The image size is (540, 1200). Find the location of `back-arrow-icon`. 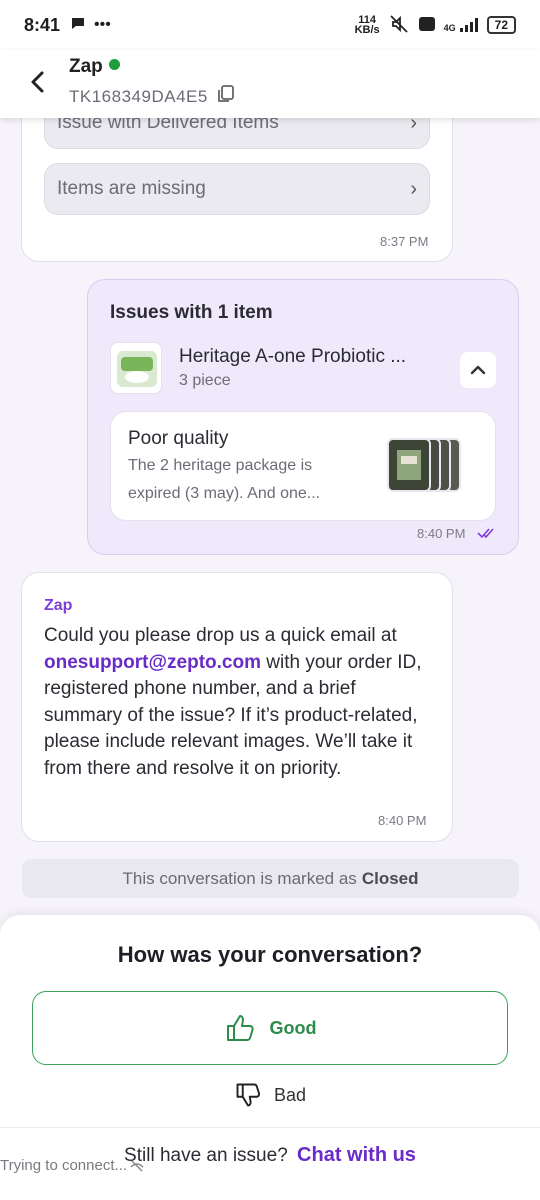

back-arrow-icon is located at coordinates (37, 82).